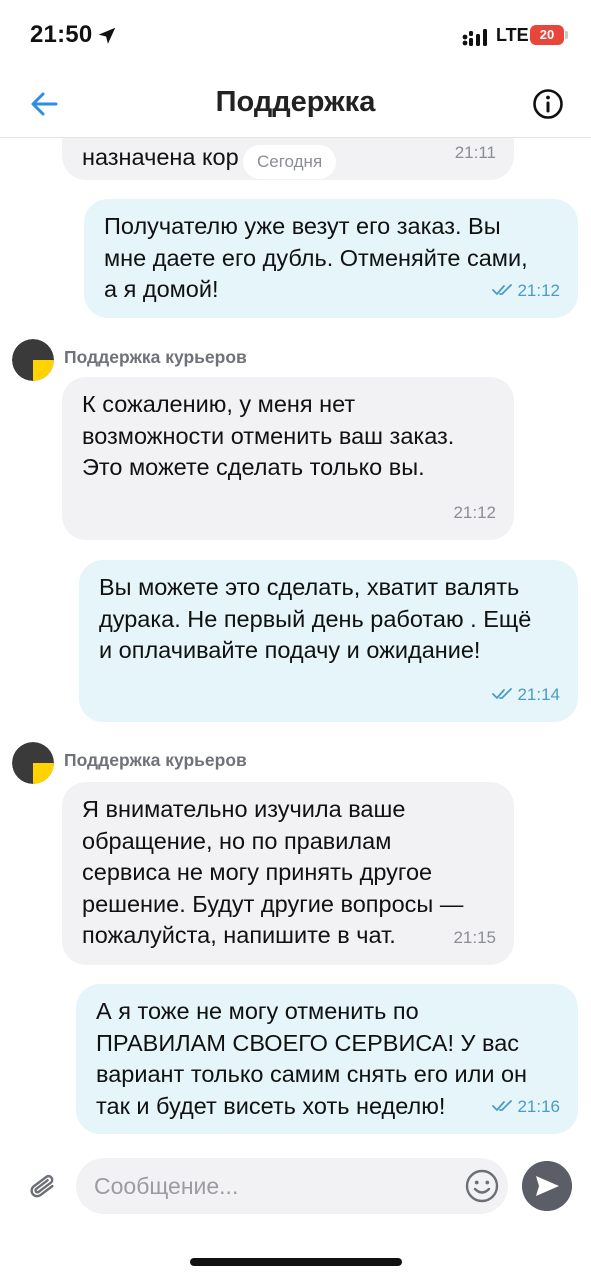 The height and width of the screenshot is (1280, 591). I want to click on battery-level: 20, so click(547, 34).